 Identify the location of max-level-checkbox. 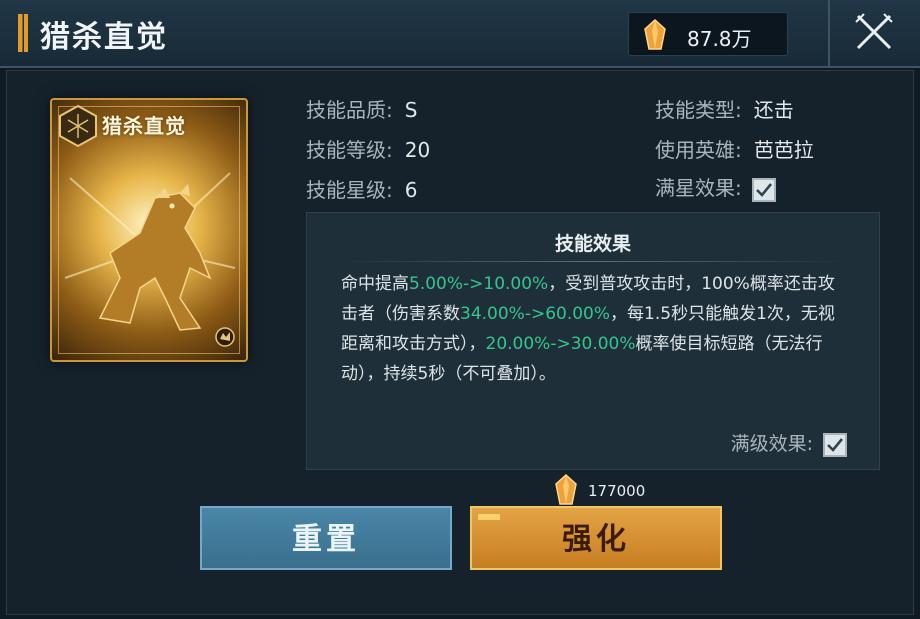
(835, 444).